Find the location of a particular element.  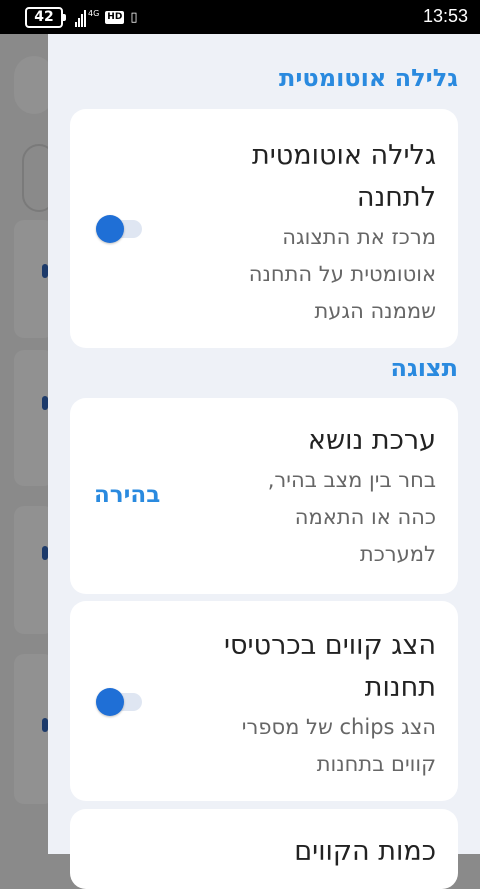

setting-title: כמות הקווים is located at coordinates (365, 851).